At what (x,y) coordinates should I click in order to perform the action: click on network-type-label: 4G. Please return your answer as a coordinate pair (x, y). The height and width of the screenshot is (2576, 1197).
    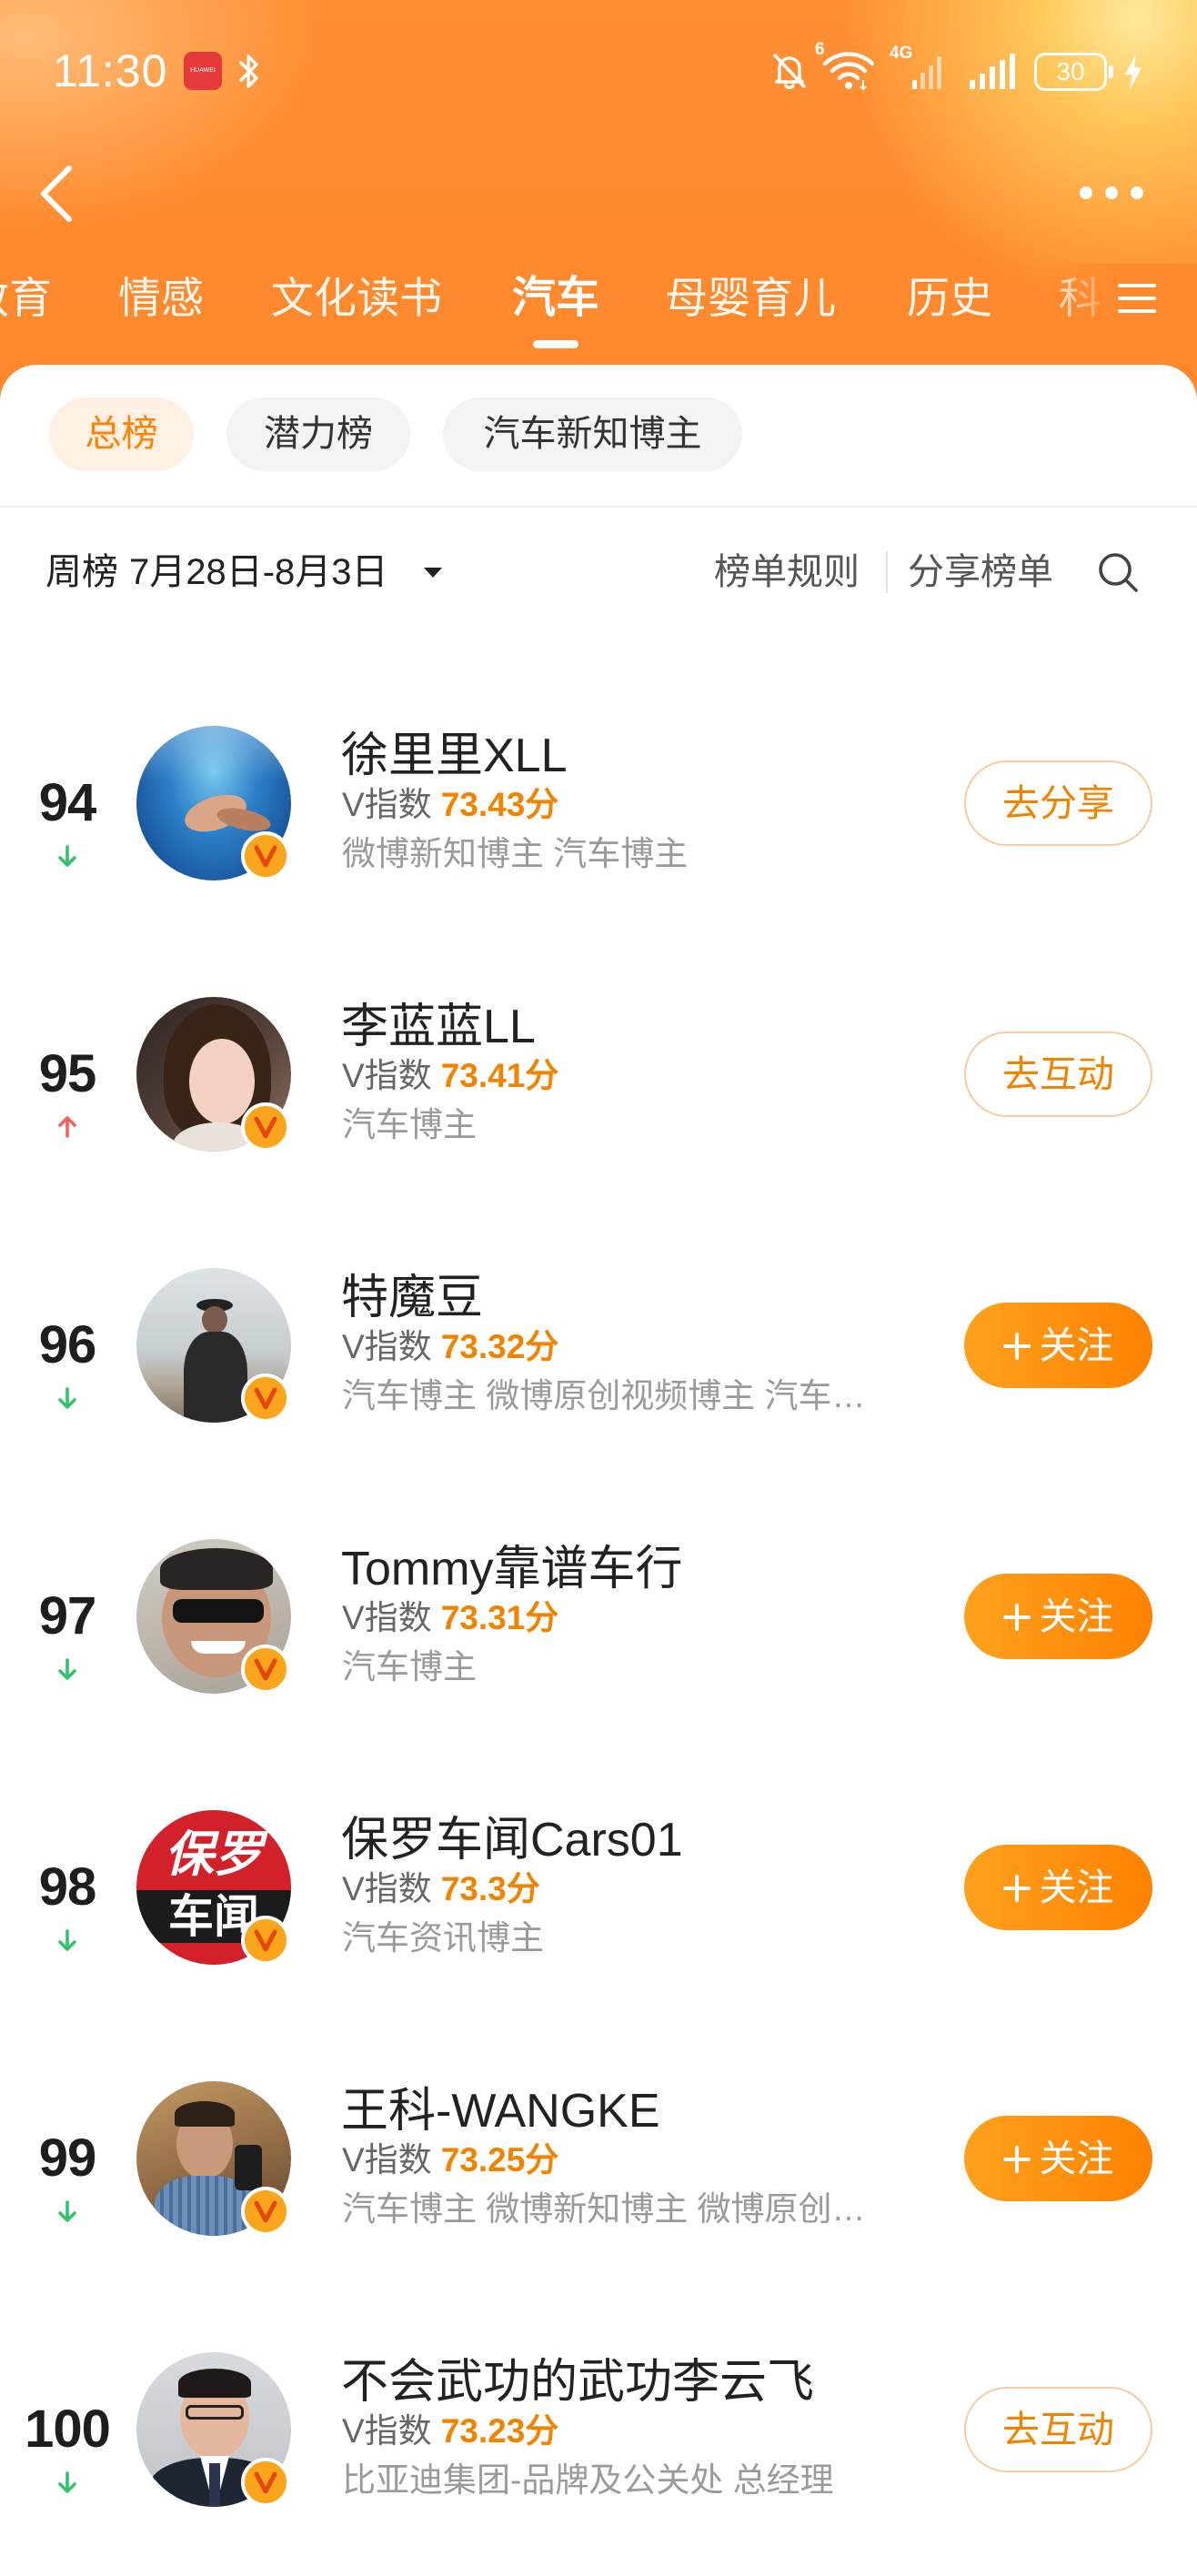
    Looking at the image, I should click on (901, 53).